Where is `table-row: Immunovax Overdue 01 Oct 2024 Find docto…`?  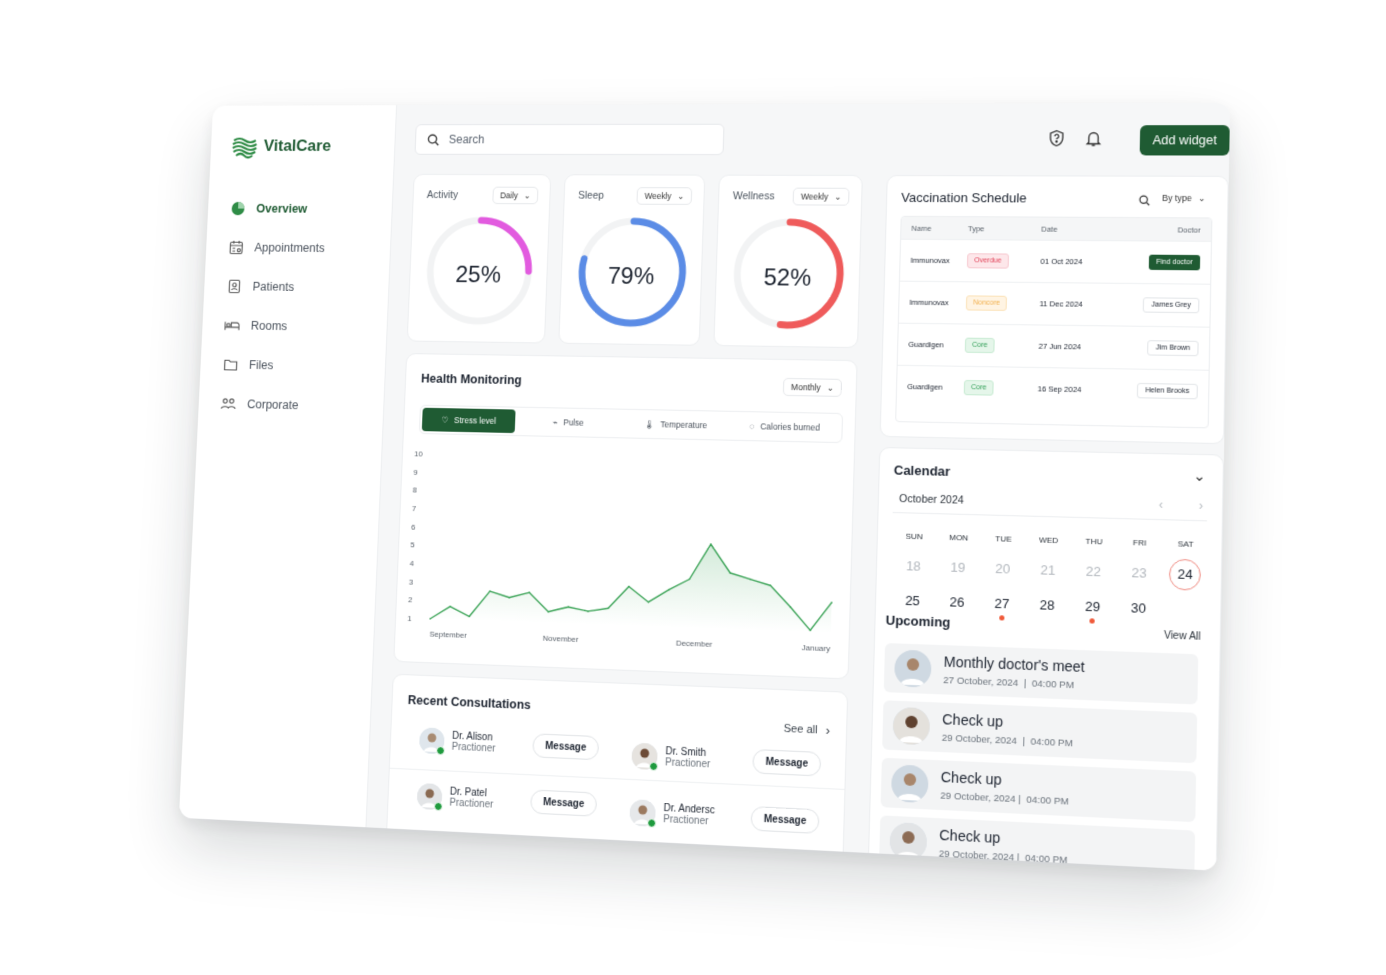
table-row: Immunovax Overdue 01 Oct 2024 Find docto… is located at coordinates (1055, 261).